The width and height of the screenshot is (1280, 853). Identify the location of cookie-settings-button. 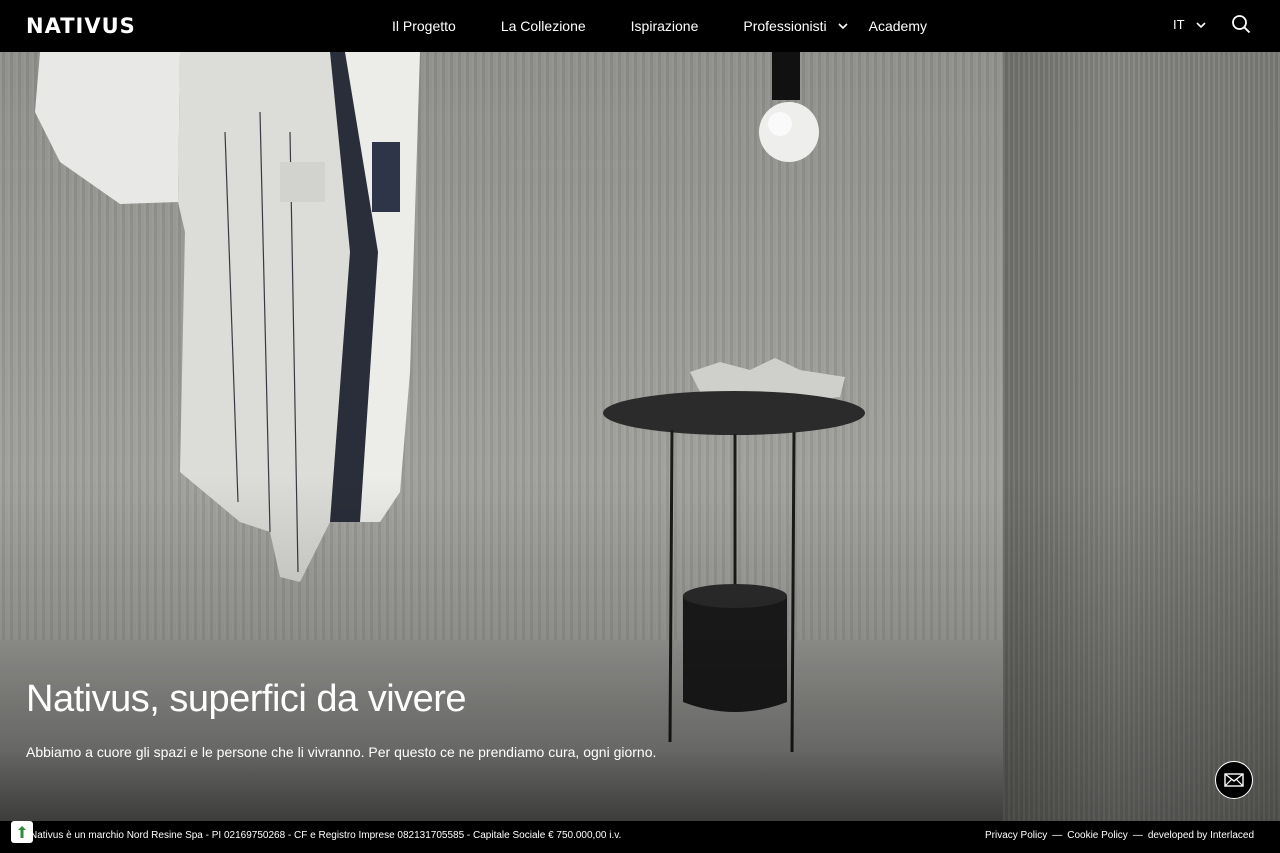
(22, 832).